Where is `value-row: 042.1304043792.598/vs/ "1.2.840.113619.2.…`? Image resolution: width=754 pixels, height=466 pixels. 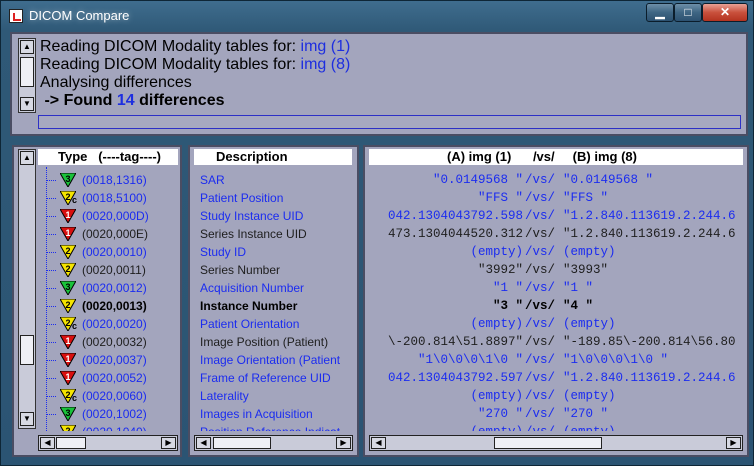 value-row: 042.1304043792.598/vs/ "1.2.840.113619.2.… is located at coordinates (556, 216).